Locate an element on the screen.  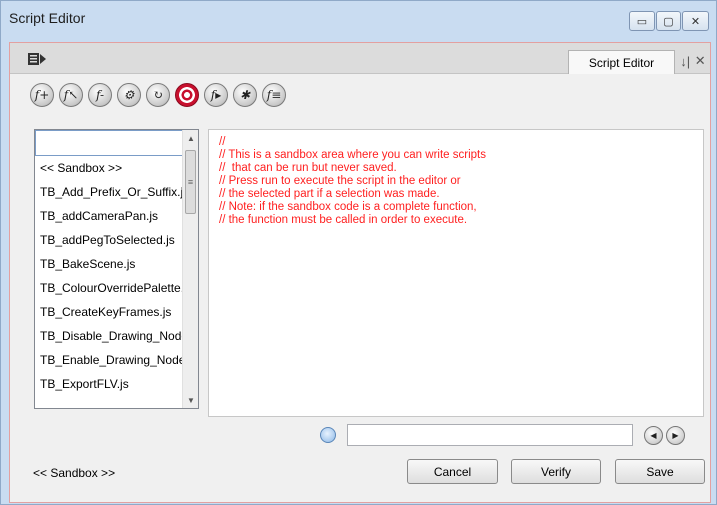
tab-script-editor: Script Editor is located at coordinates (621, 62).